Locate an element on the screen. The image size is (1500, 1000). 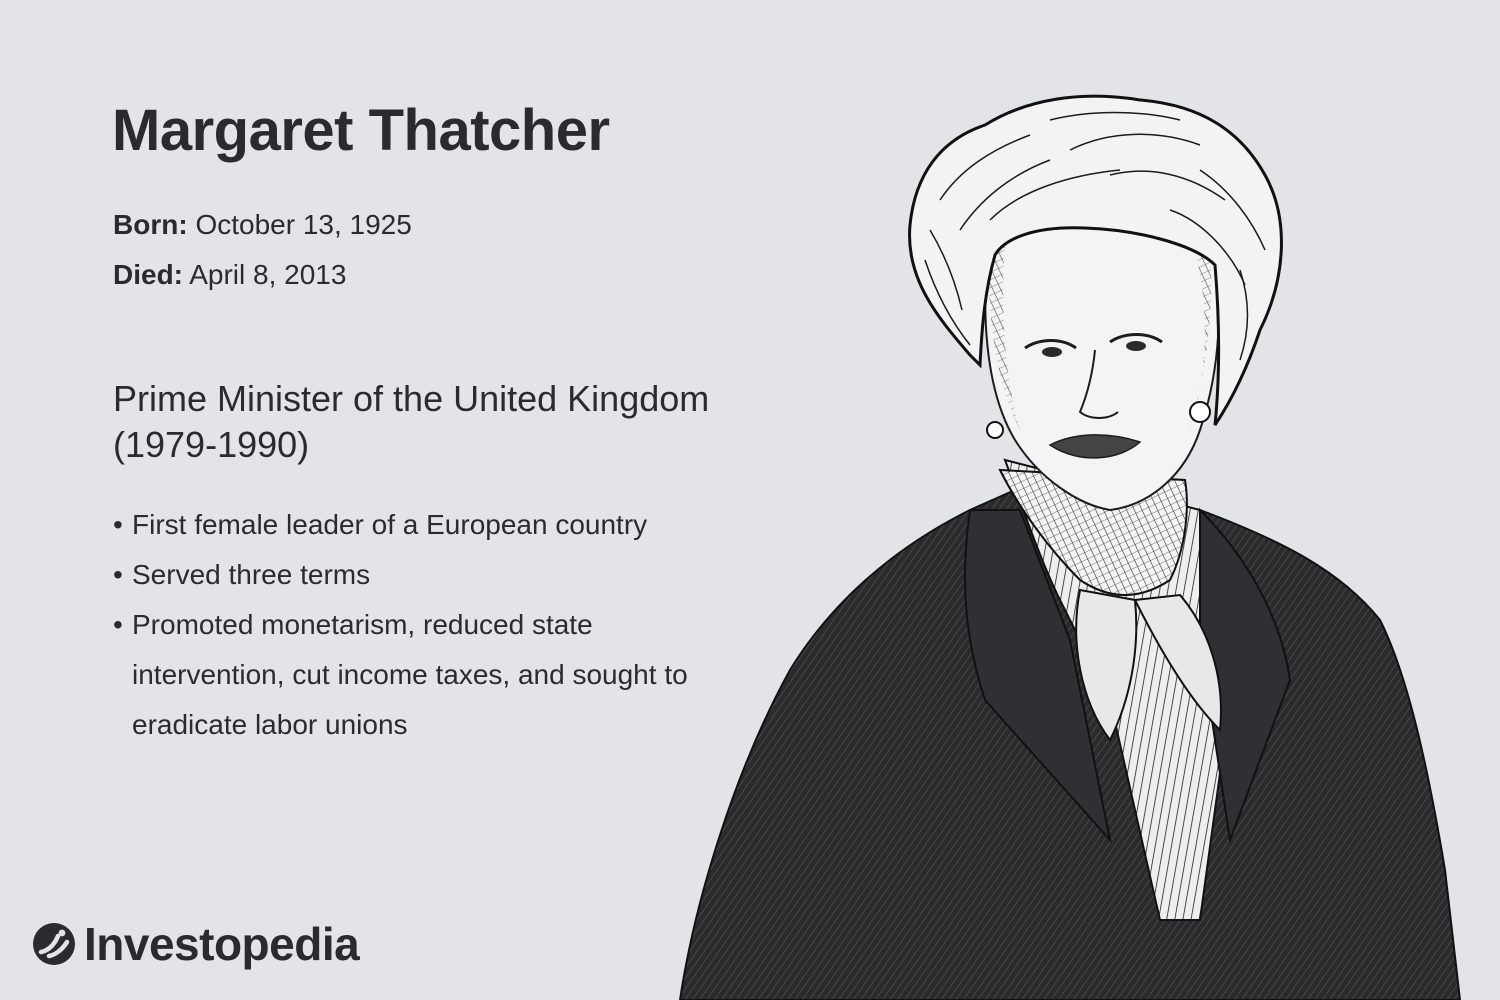
died-line: Died: April 8, 2013 is located at coordinates (229, 275).